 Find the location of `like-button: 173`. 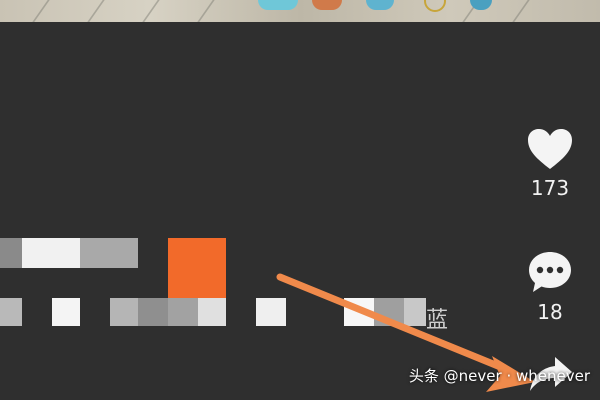

like-button: 173 is located at coordinates (550, 164).